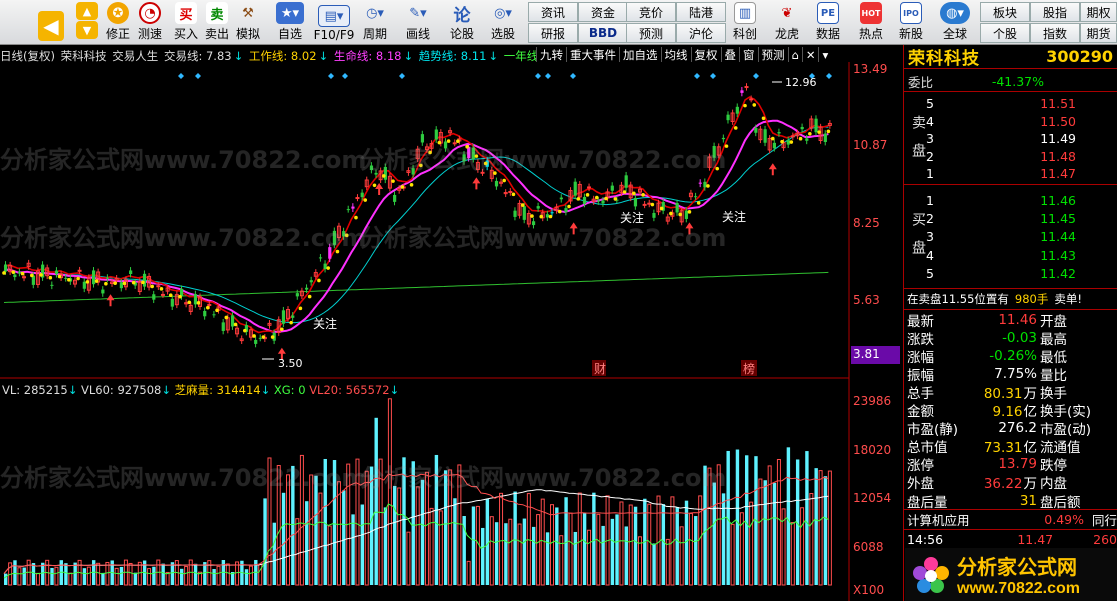  Describe the element at coordinates (1001, 236) in the screenshot. I see `buy-level-row: 3 11.44` at that location.